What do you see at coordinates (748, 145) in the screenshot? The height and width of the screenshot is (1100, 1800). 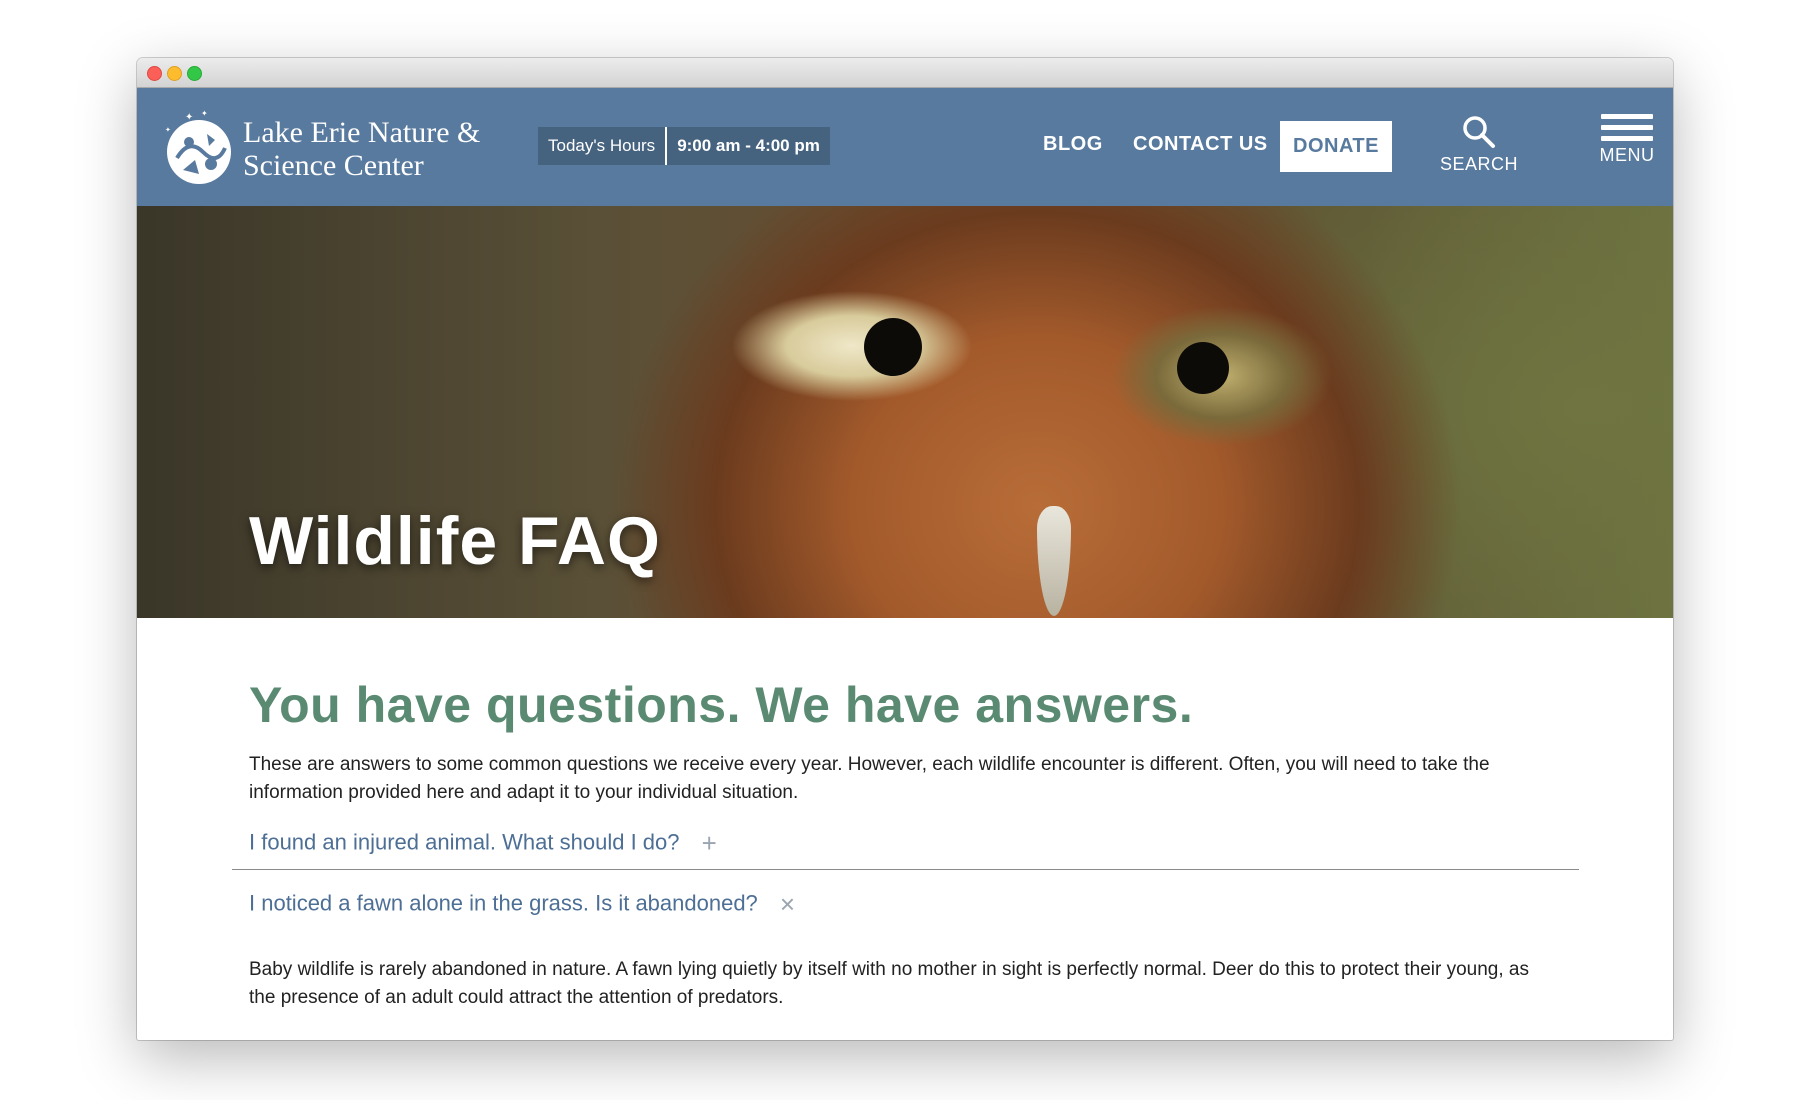 I see `hours-value: 9:00 am - 4:00 pm` at bounding box center [748, 145].